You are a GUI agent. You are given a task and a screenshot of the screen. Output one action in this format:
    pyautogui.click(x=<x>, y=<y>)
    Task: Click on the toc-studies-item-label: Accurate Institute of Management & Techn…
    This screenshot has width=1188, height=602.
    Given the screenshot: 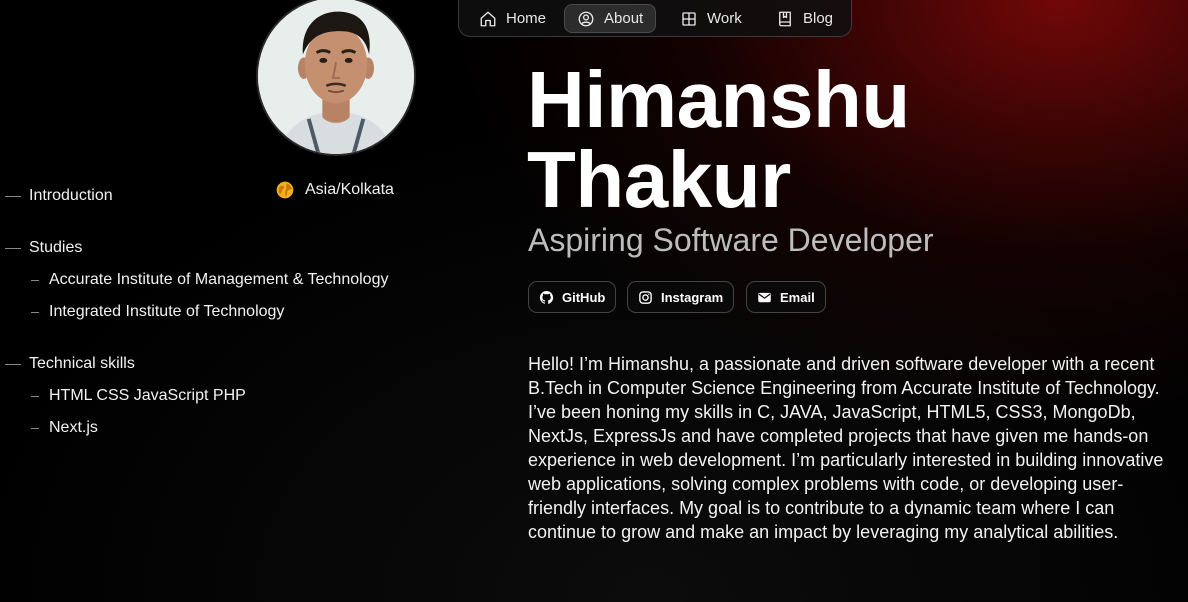 What is the action you would take?
    pyautogui.click(x=219, y=279)
    